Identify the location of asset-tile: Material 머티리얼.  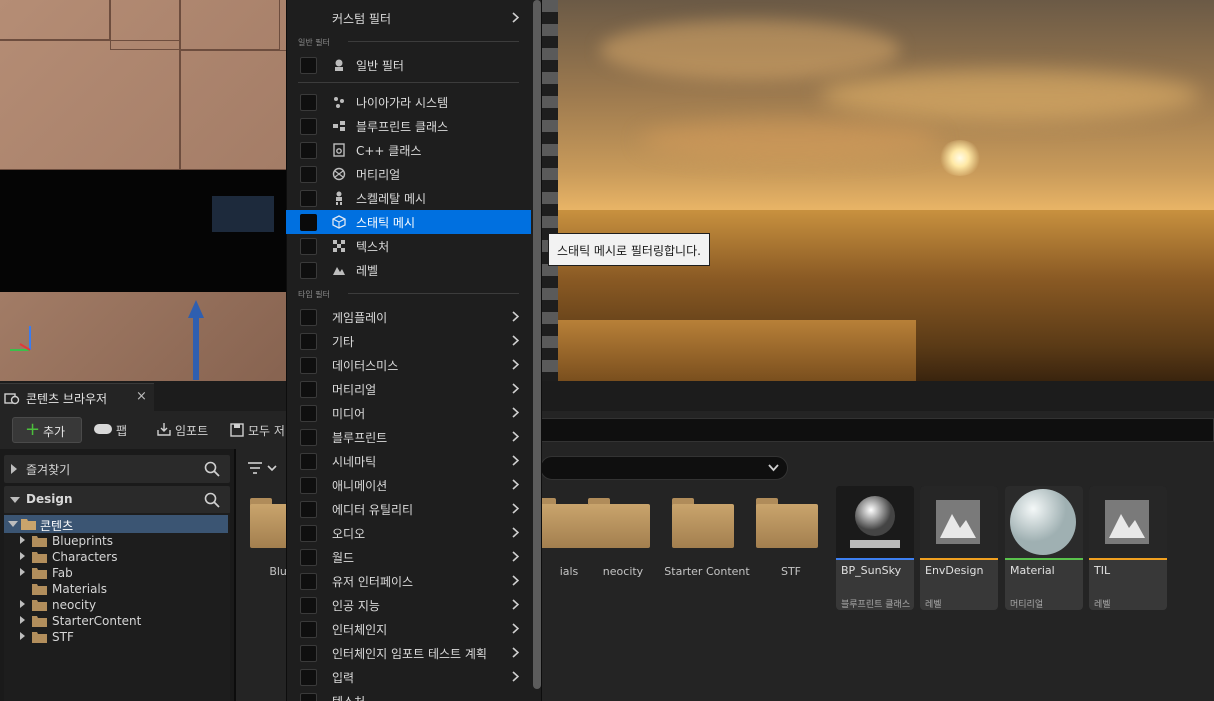
(1044, 548).